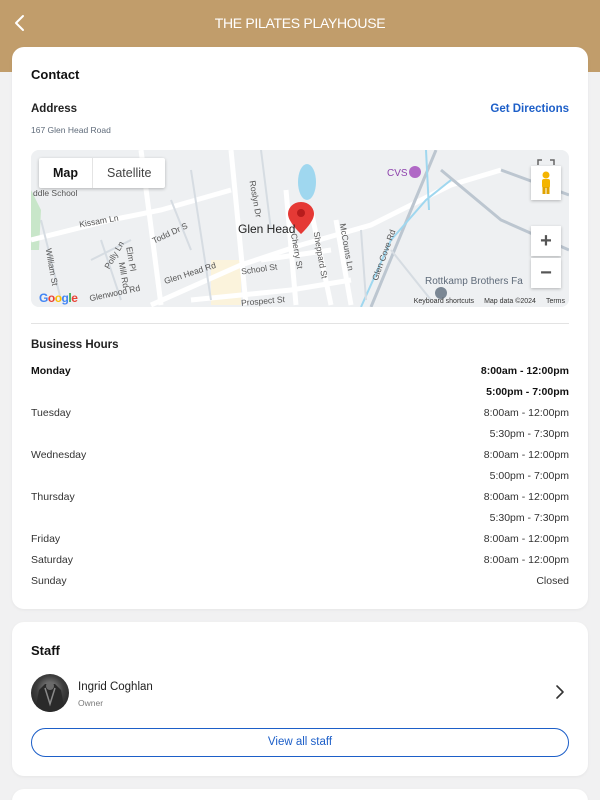 Image resolution: width=600 pixels, height=800 pixels. I want to click on hours-time: Closed, so click(552, 581).